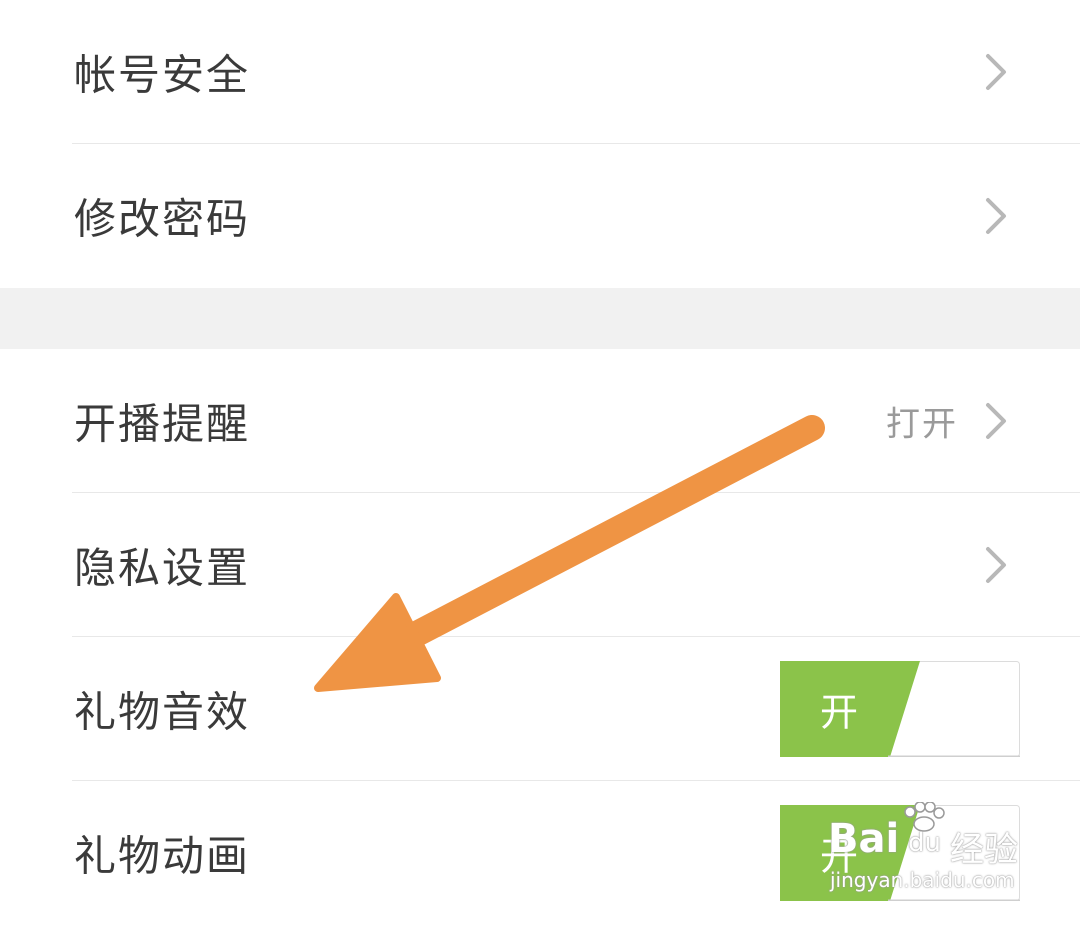  I want to click on gift-sound-label: 礼物音效, so click(162, 712).